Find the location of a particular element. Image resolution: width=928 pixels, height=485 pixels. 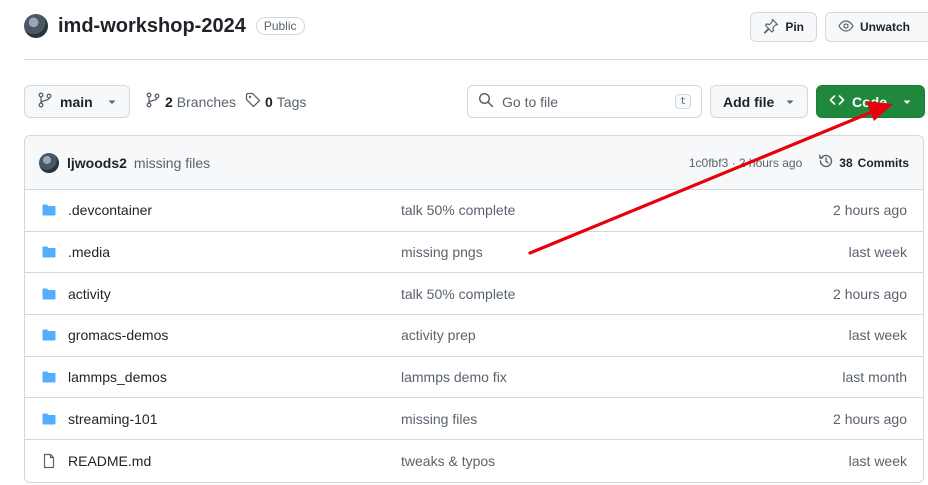

tags-link: 0 Tags is located at coordinates (275, 101).